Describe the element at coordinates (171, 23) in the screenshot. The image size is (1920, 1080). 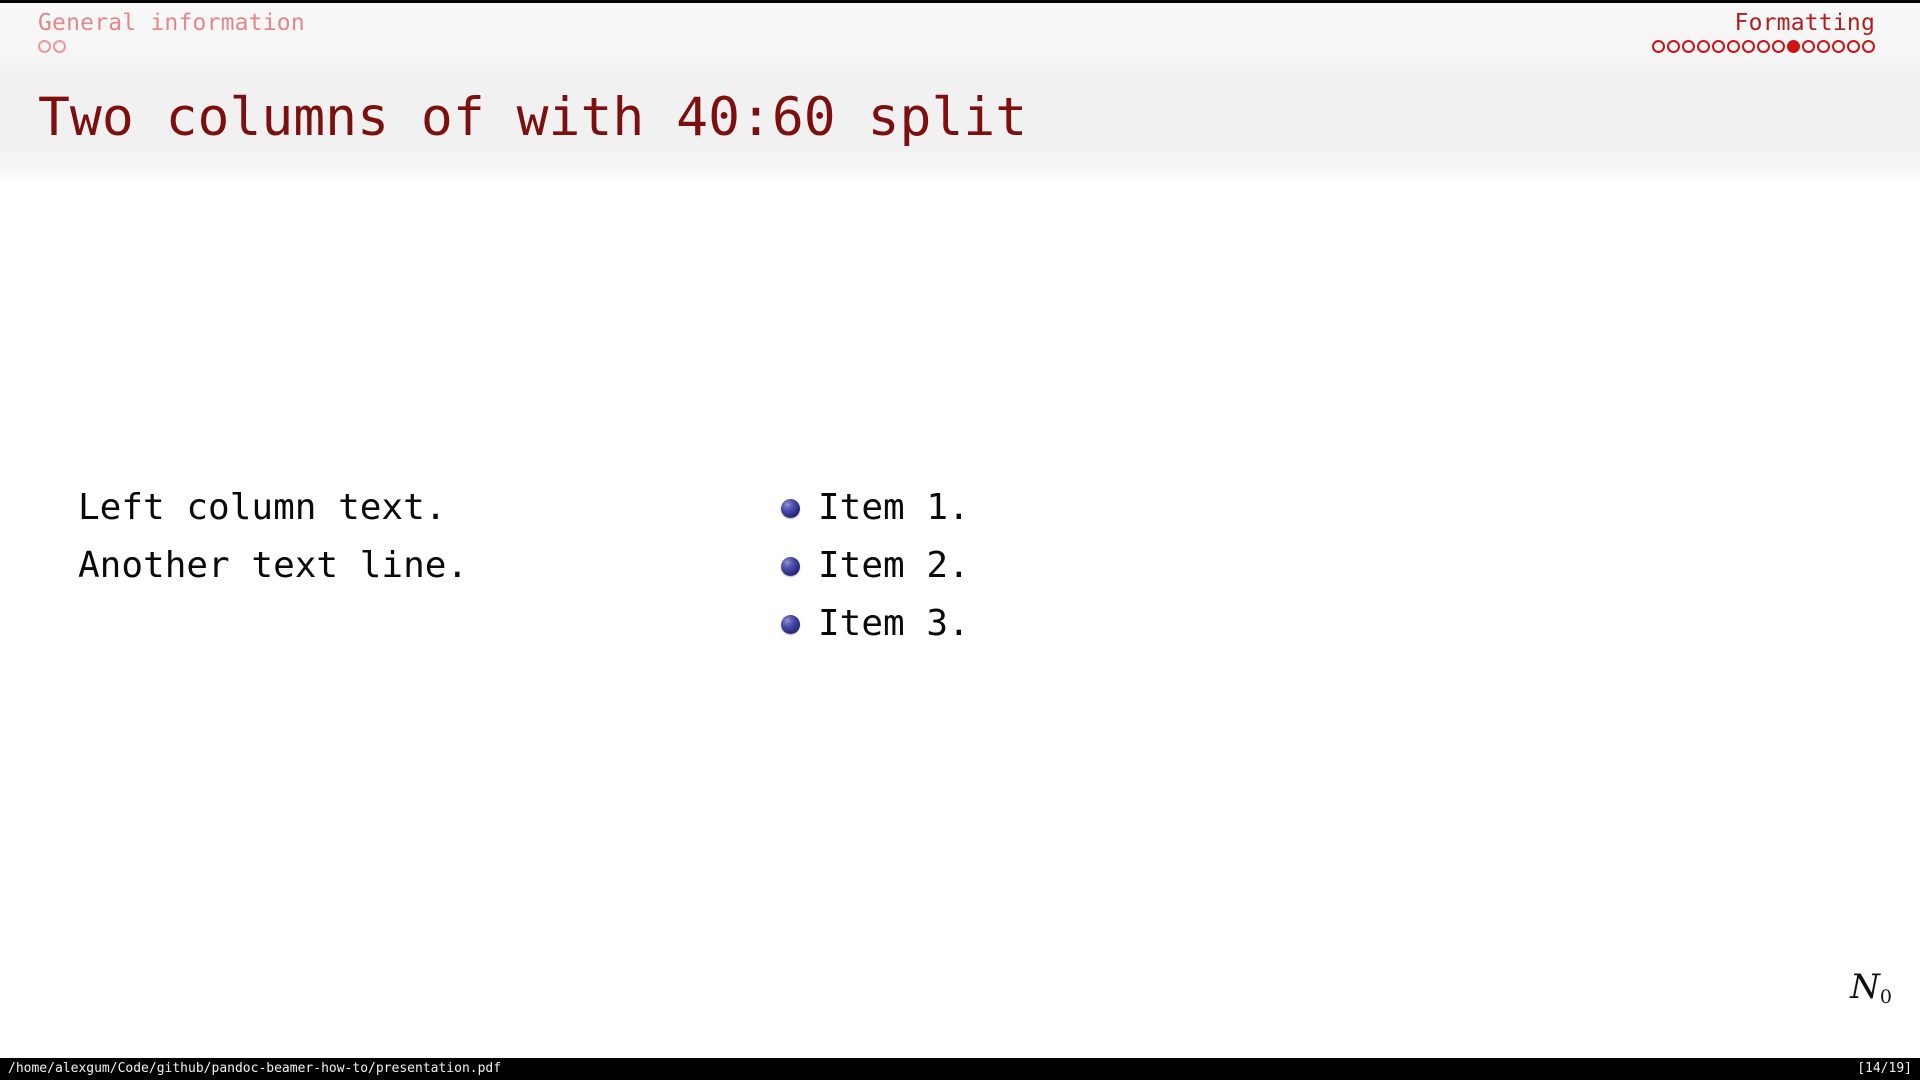
I see `section-label-inactive: General information` at that location.